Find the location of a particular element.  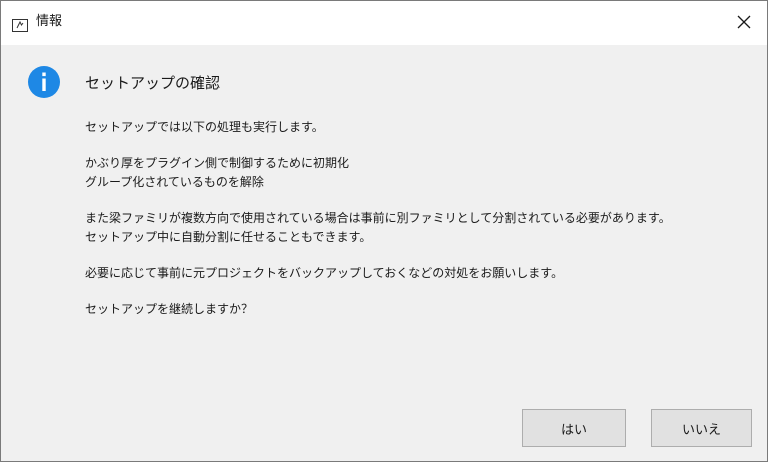

dialog-heading: セットアップの確認 is located at coordinates (153, 83).